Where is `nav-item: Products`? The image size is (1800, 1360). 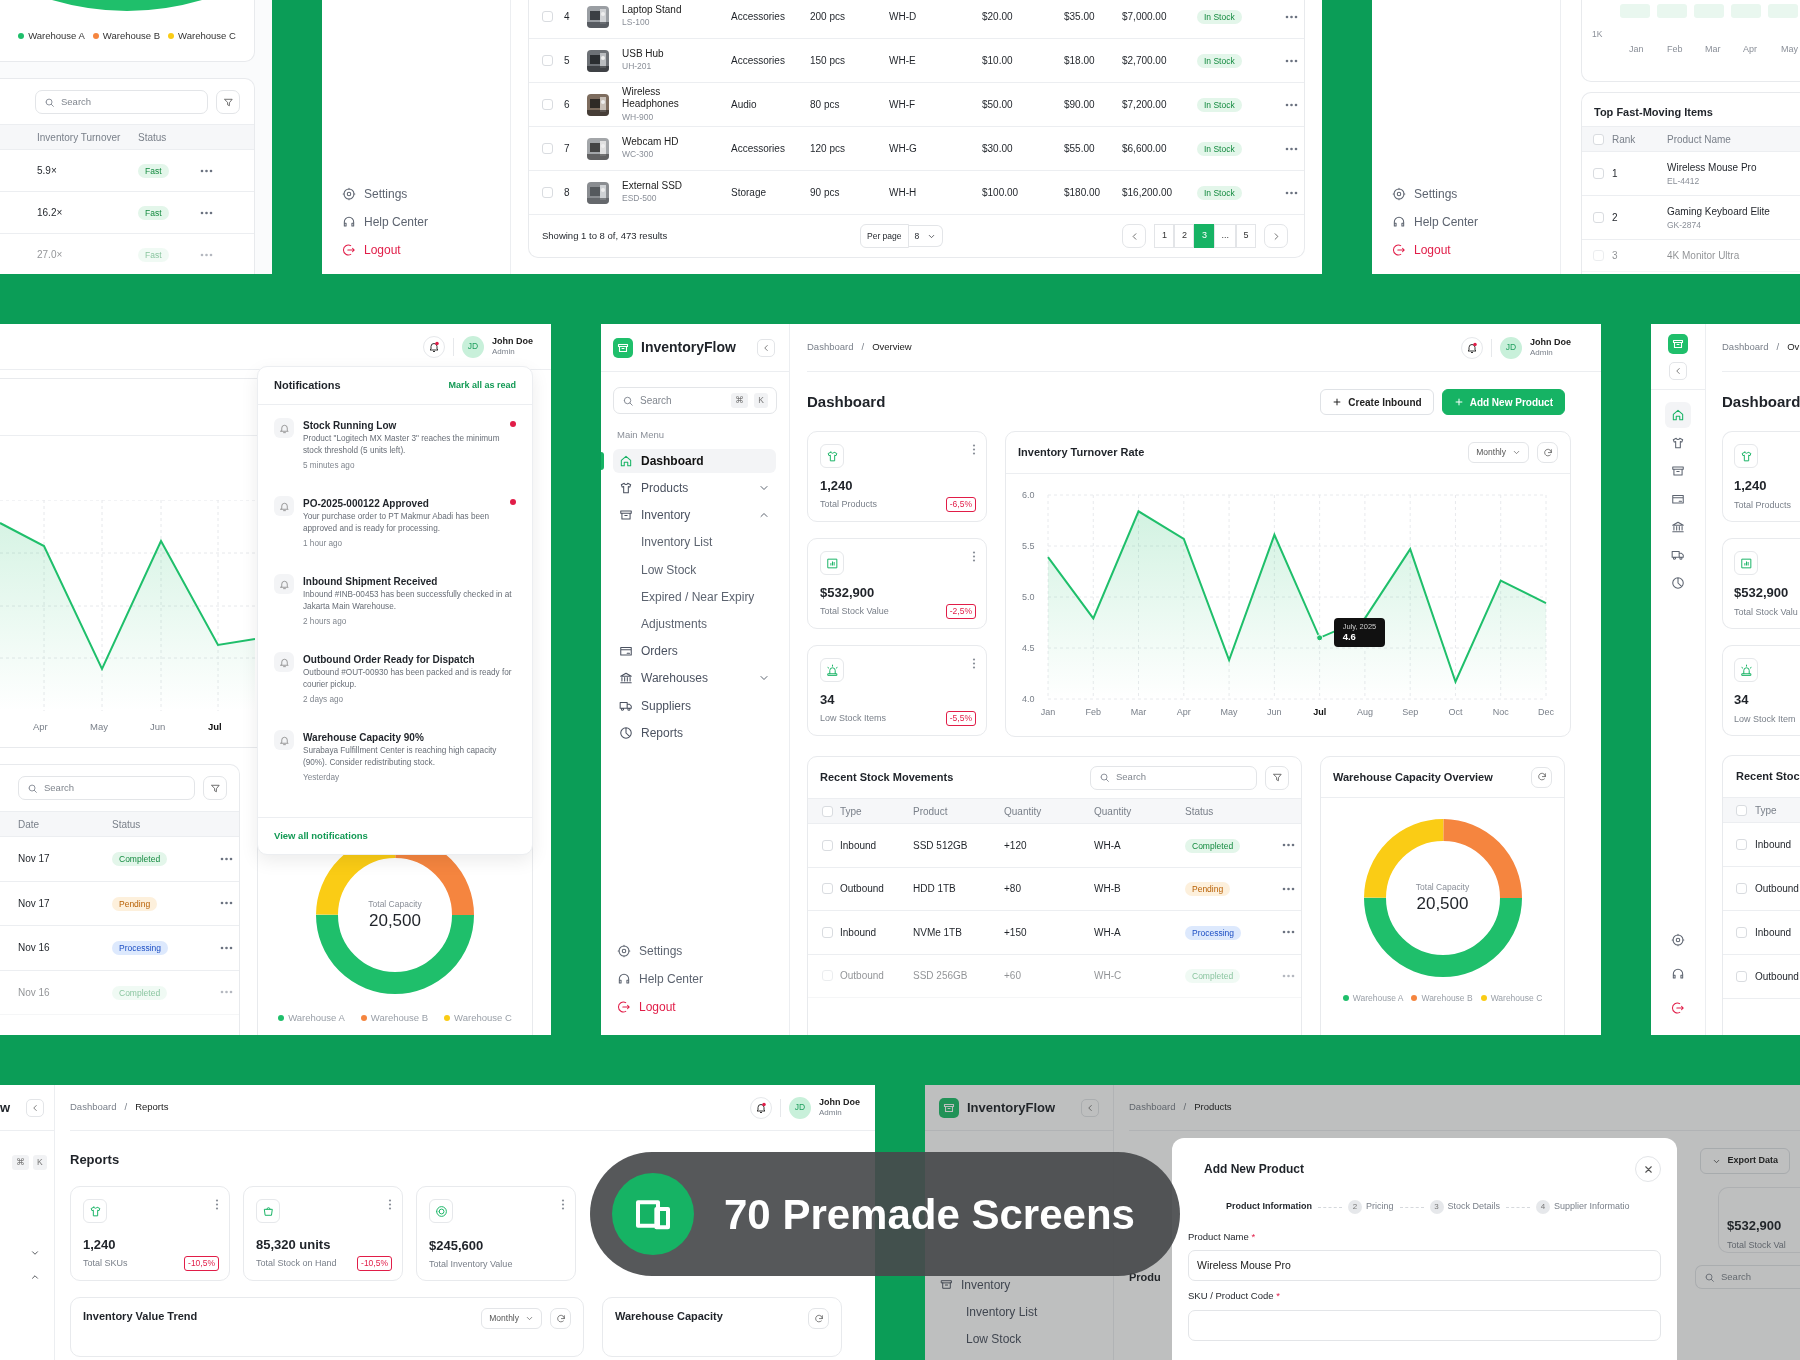
nav-item: Products is located at coordinates (694, 488).